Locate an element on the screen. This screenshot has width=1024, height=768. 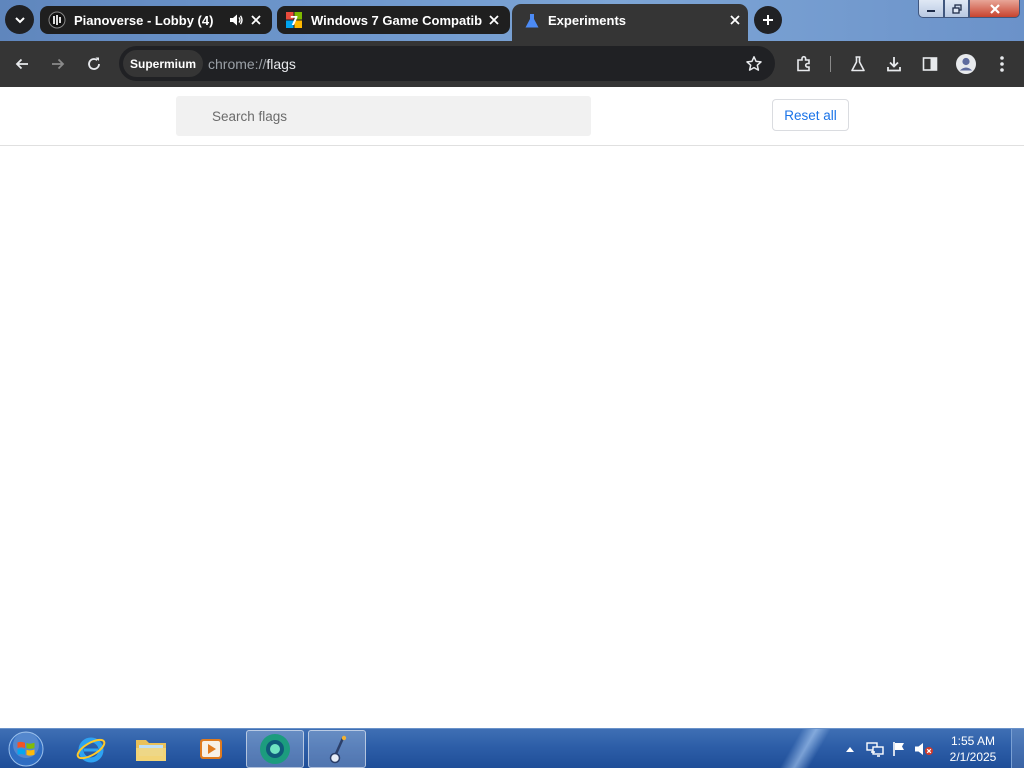
address-bar: Supermium chrome://flags is located at coordinates (447, 63).